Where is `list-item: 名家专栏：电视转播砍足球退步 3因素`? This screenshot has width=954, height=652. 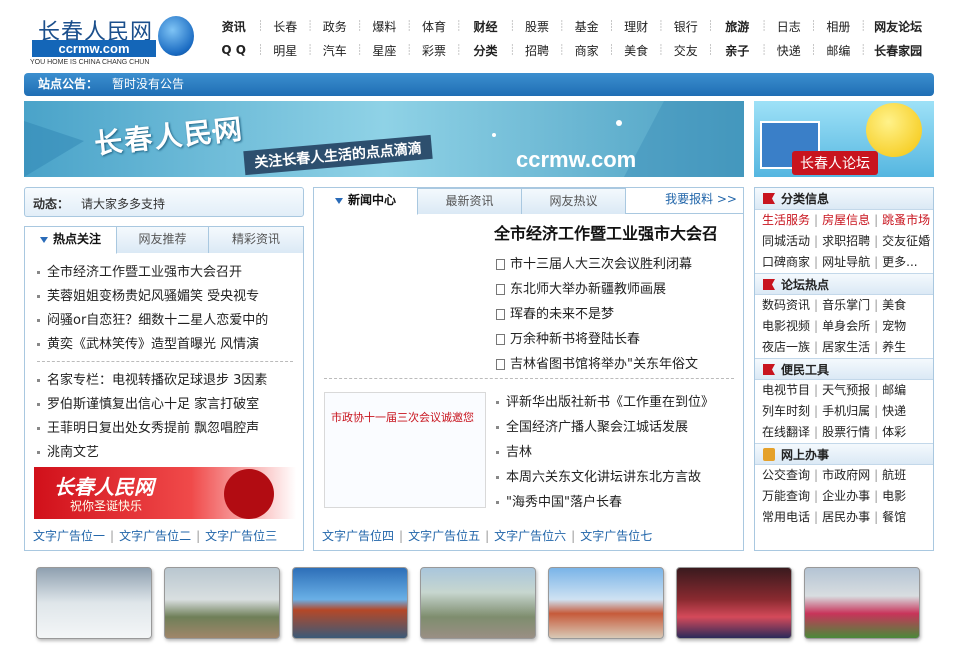 list-item: 名家专栏：电视转播砍足球退步 3因素 is located at coordinates (168, 381).